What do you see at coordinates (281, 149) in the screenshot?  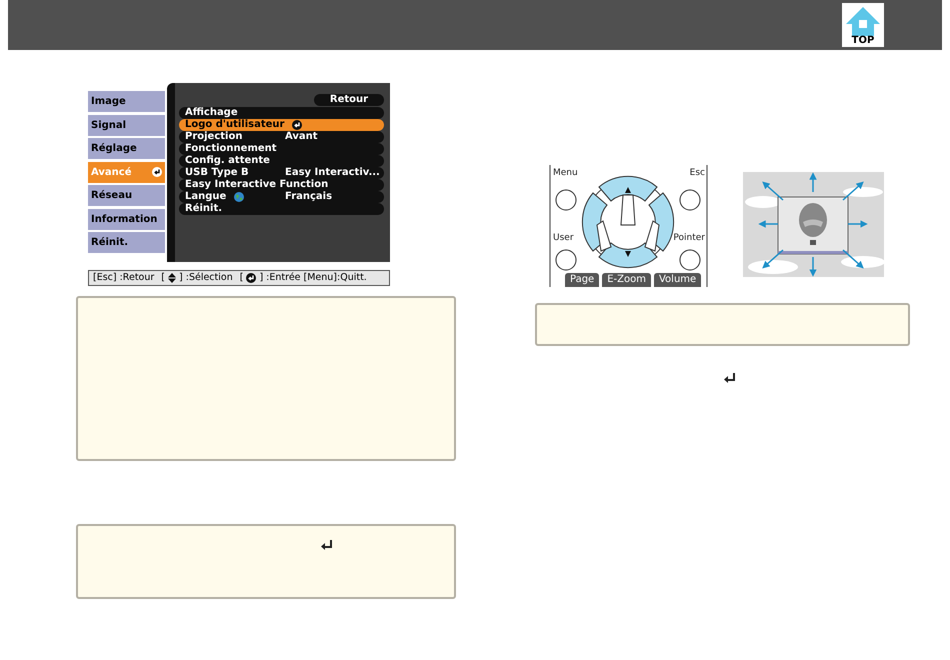 I see `menu-item: Fonctionnement` at bounding box center [281, 149].